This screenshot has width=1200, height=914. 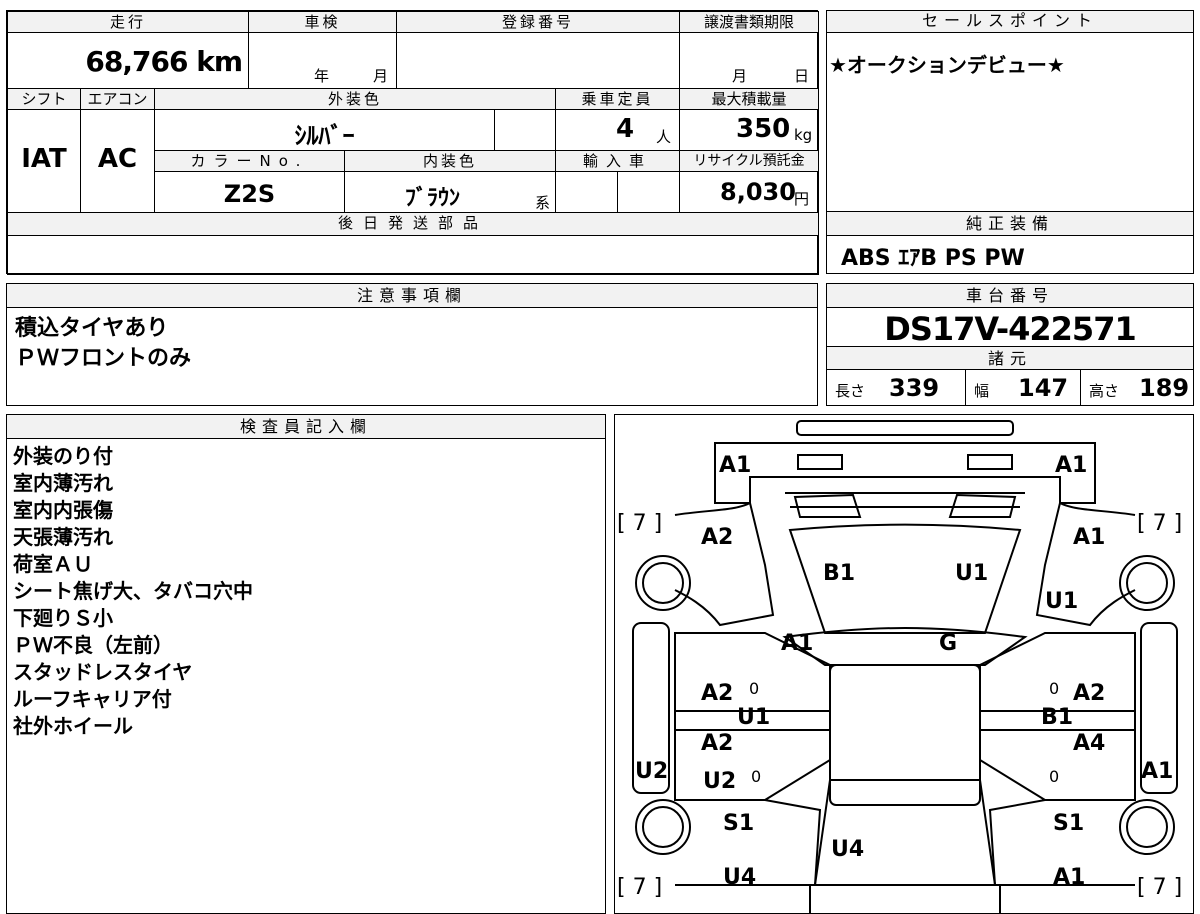 What do you see at coordinates (1069, 877) in the screenshot?
I see `mark-rear-right: A1` at bounding box center [1069, 877].